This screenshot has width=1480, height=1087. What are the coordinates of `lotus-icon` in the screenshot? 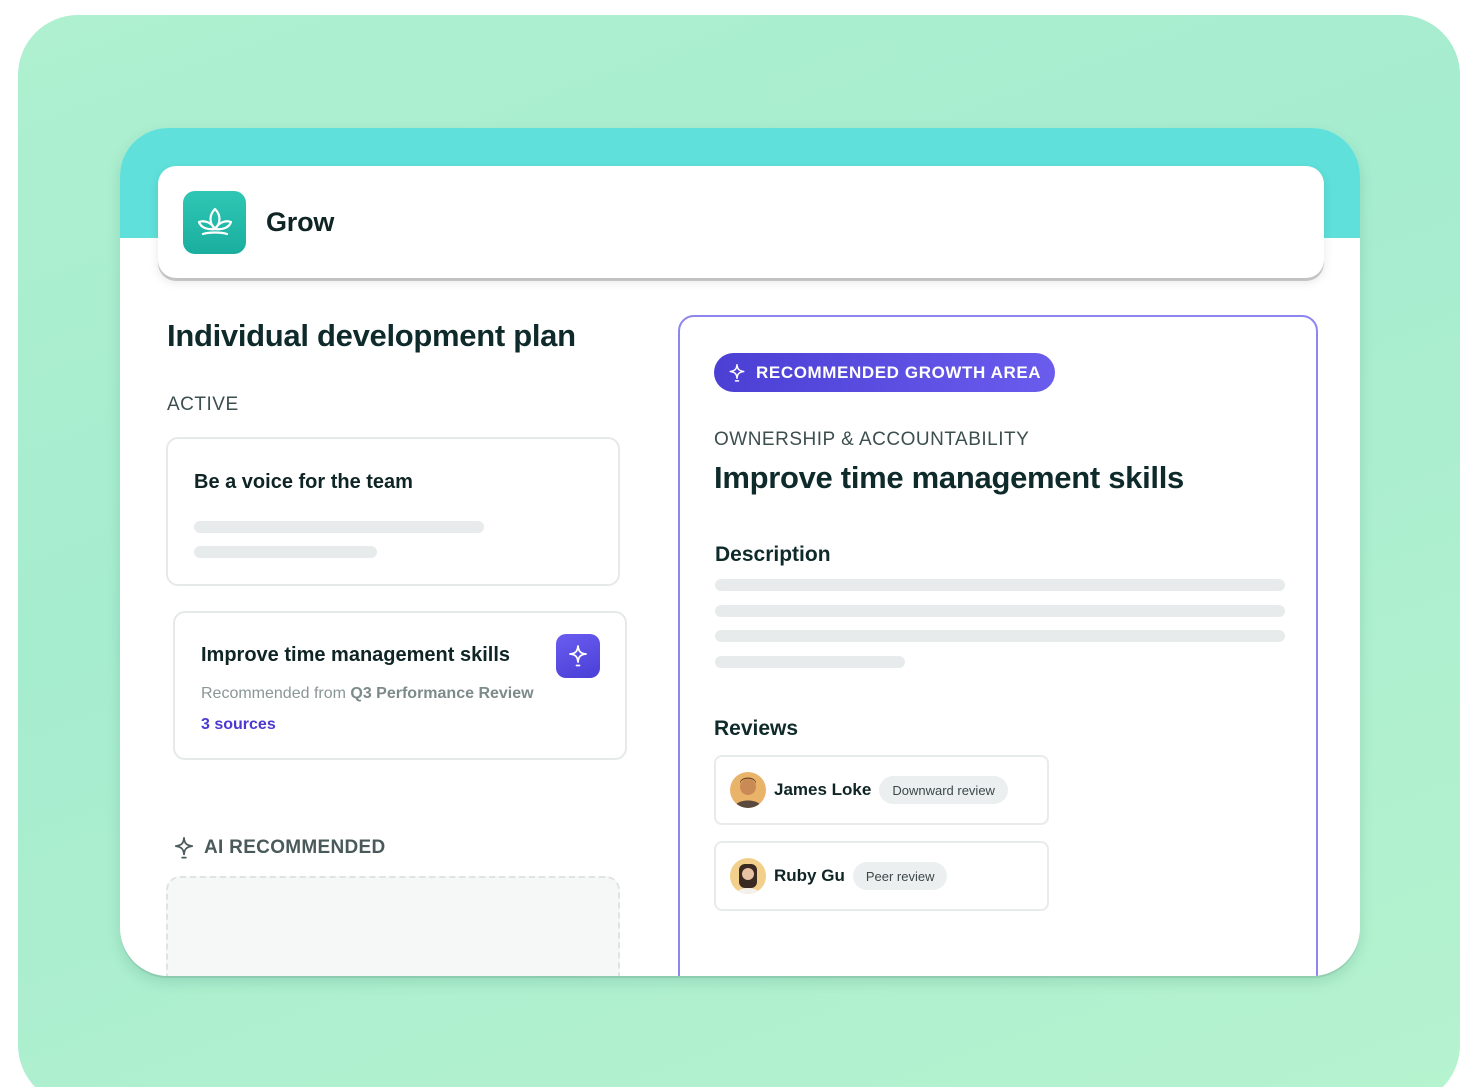 It's located at (214, 222).